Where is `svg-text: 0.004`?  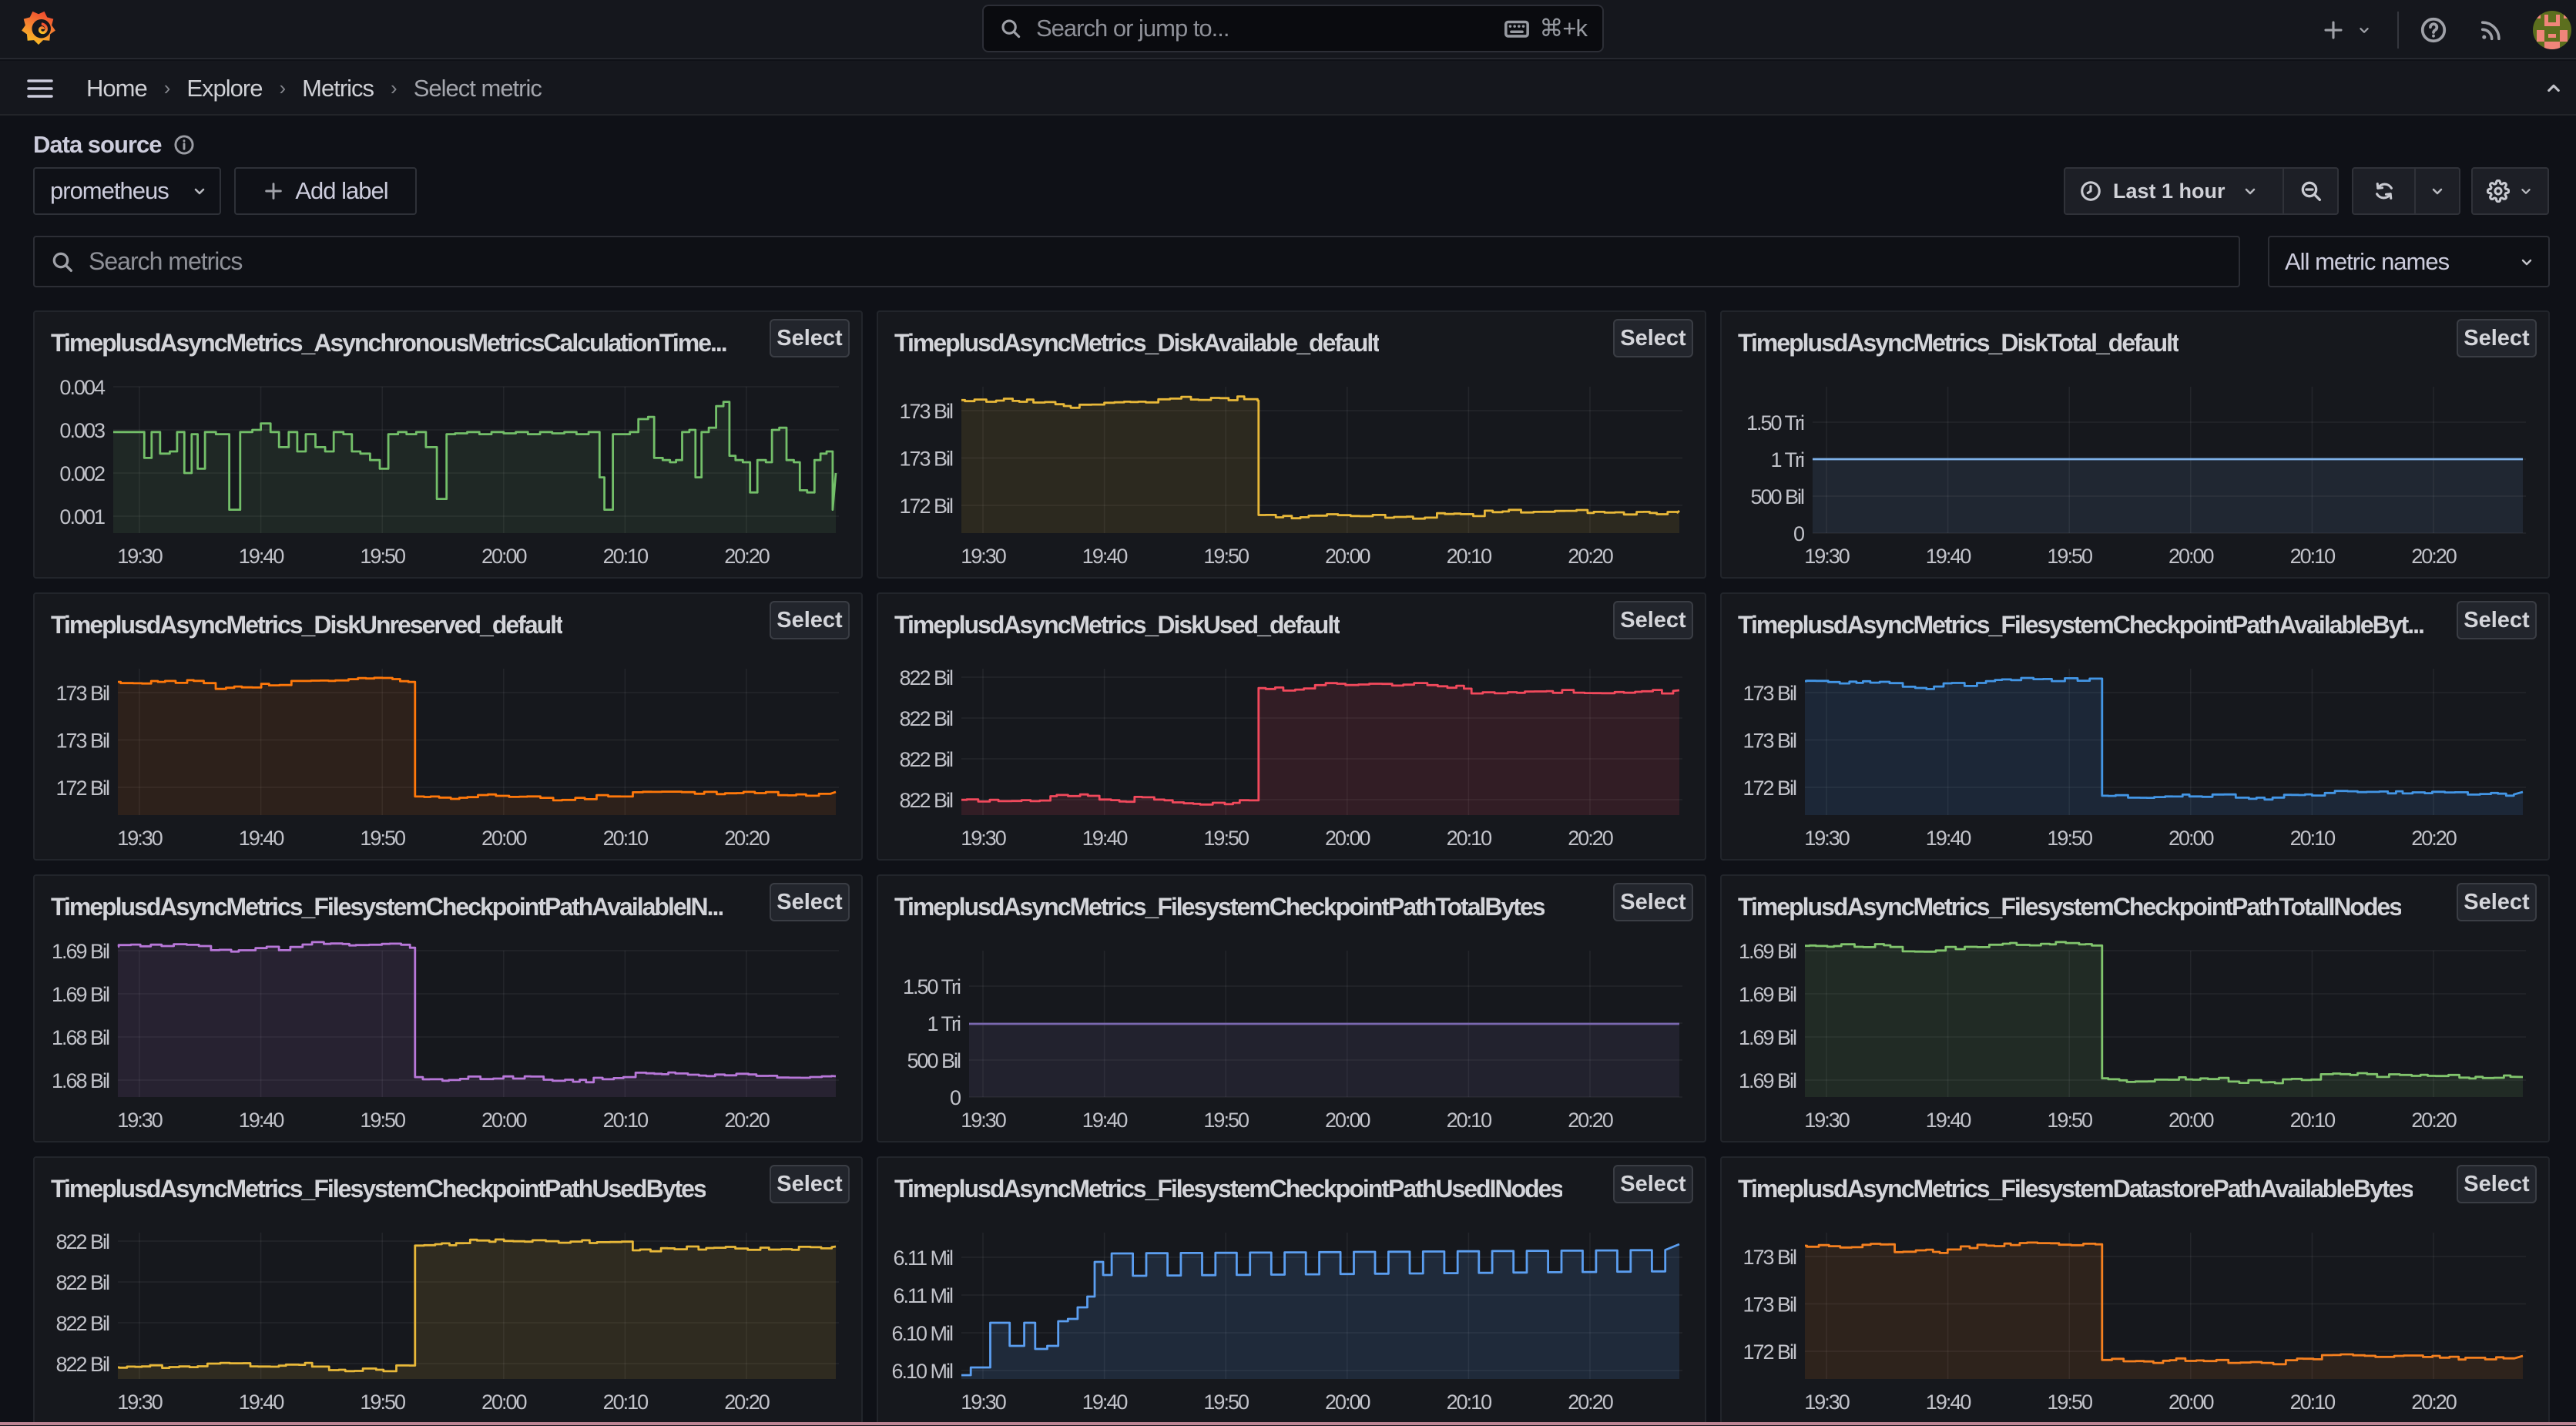 svg-text: 0.004 is located at coordinates (82, 387).